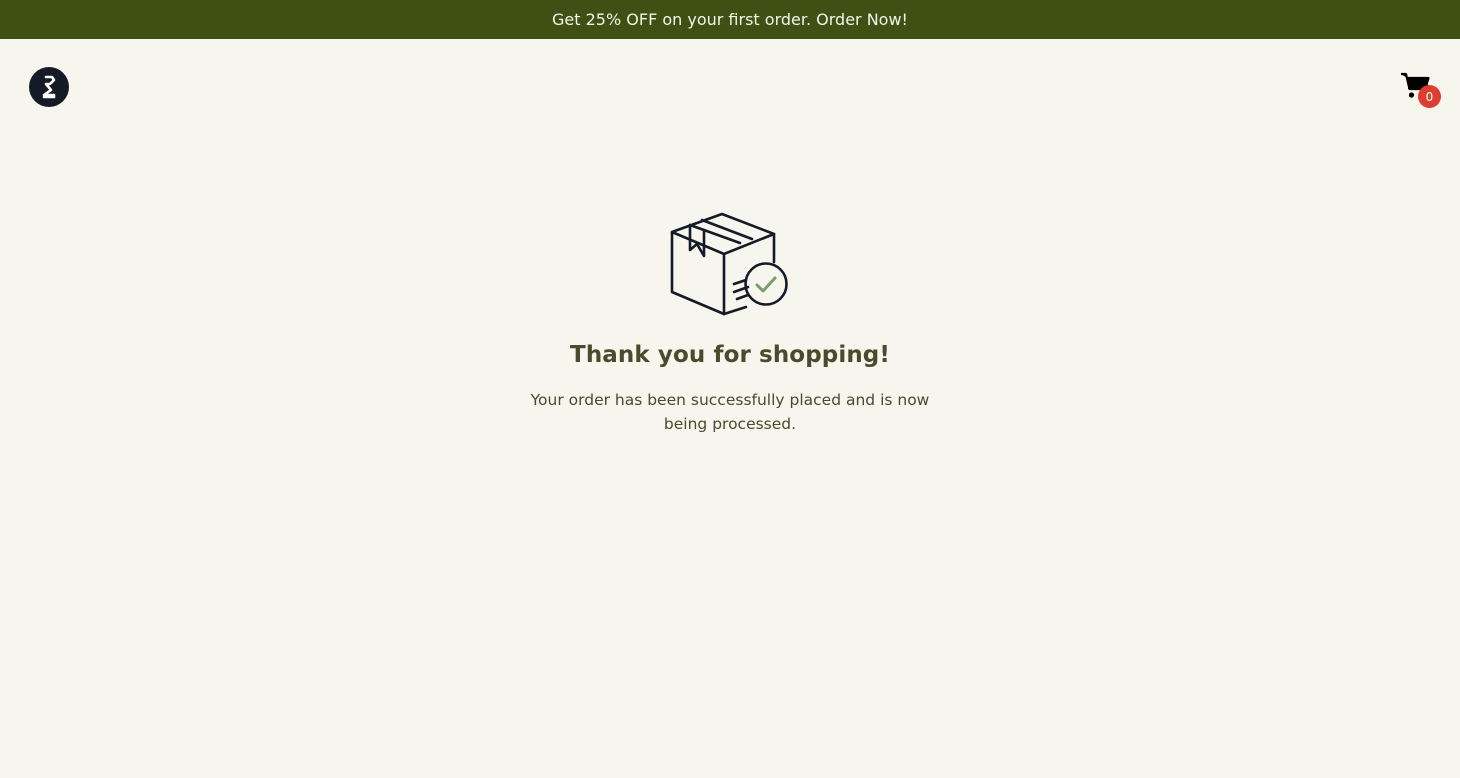 Image resolution: width=1460 pixels, height=778 pixels. I want to click on brand-logo, so click(49, 87).